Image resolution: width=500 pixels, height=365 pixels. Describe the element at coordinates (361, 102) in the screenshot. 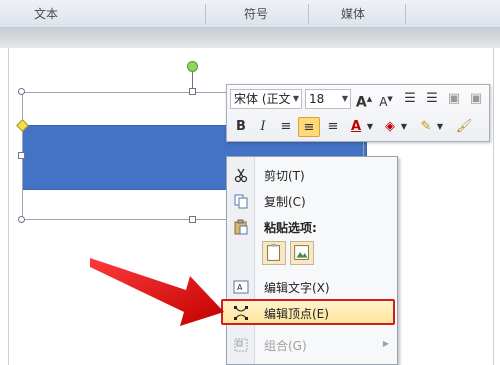

I see `grow-font-label: A` at that location.